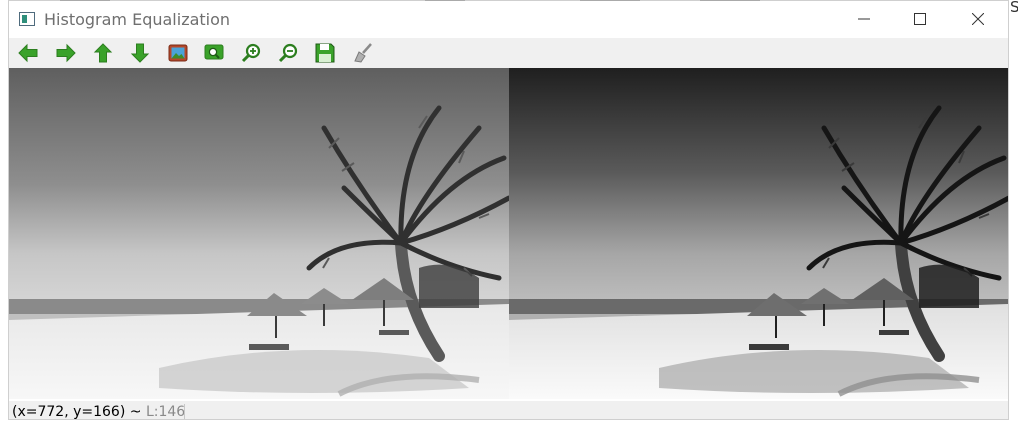 Image resolution: width=1018 pixels, height=428 pixels. I want to click on minimize-button, so click(864, 19).